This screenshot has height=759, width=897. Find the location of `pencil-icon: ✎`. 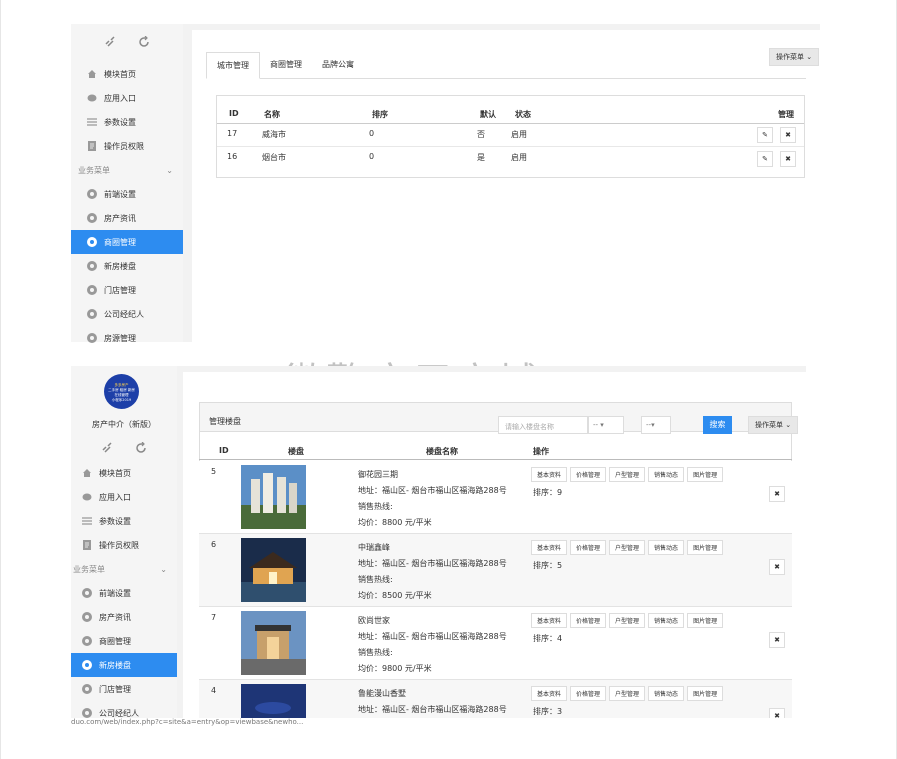

pencil-icon: ✎ is located at coordinates (765, 135).